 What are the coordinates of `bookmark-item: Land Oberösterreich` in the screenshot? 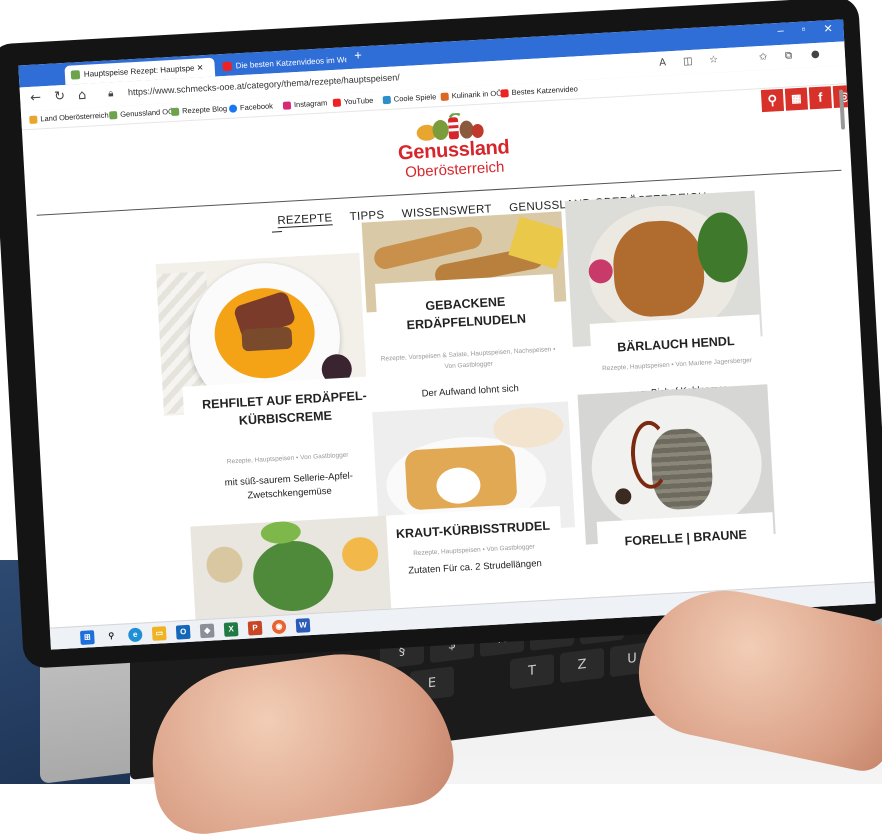 It's located at (69, 117).